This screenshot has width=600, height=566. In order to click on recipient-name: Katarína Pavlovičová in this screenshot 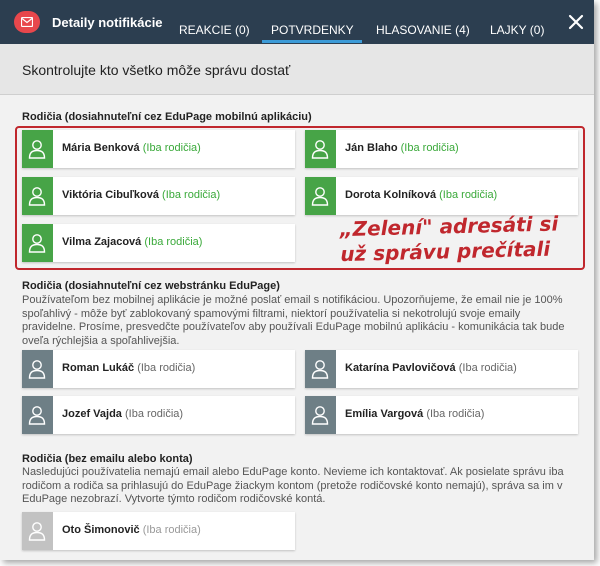, I will do `click(400, 368)`.